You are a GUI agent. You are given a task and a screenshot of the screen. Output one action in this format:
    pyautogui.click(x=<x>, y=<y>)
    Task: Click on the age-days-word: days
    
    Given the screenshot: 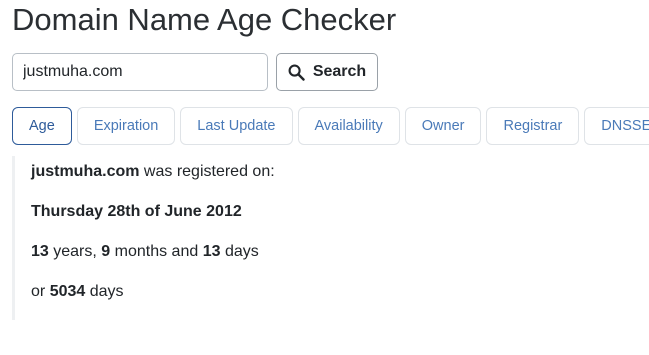 What is the action you would take?
    pyautogui.click(x=241, y=251)
    